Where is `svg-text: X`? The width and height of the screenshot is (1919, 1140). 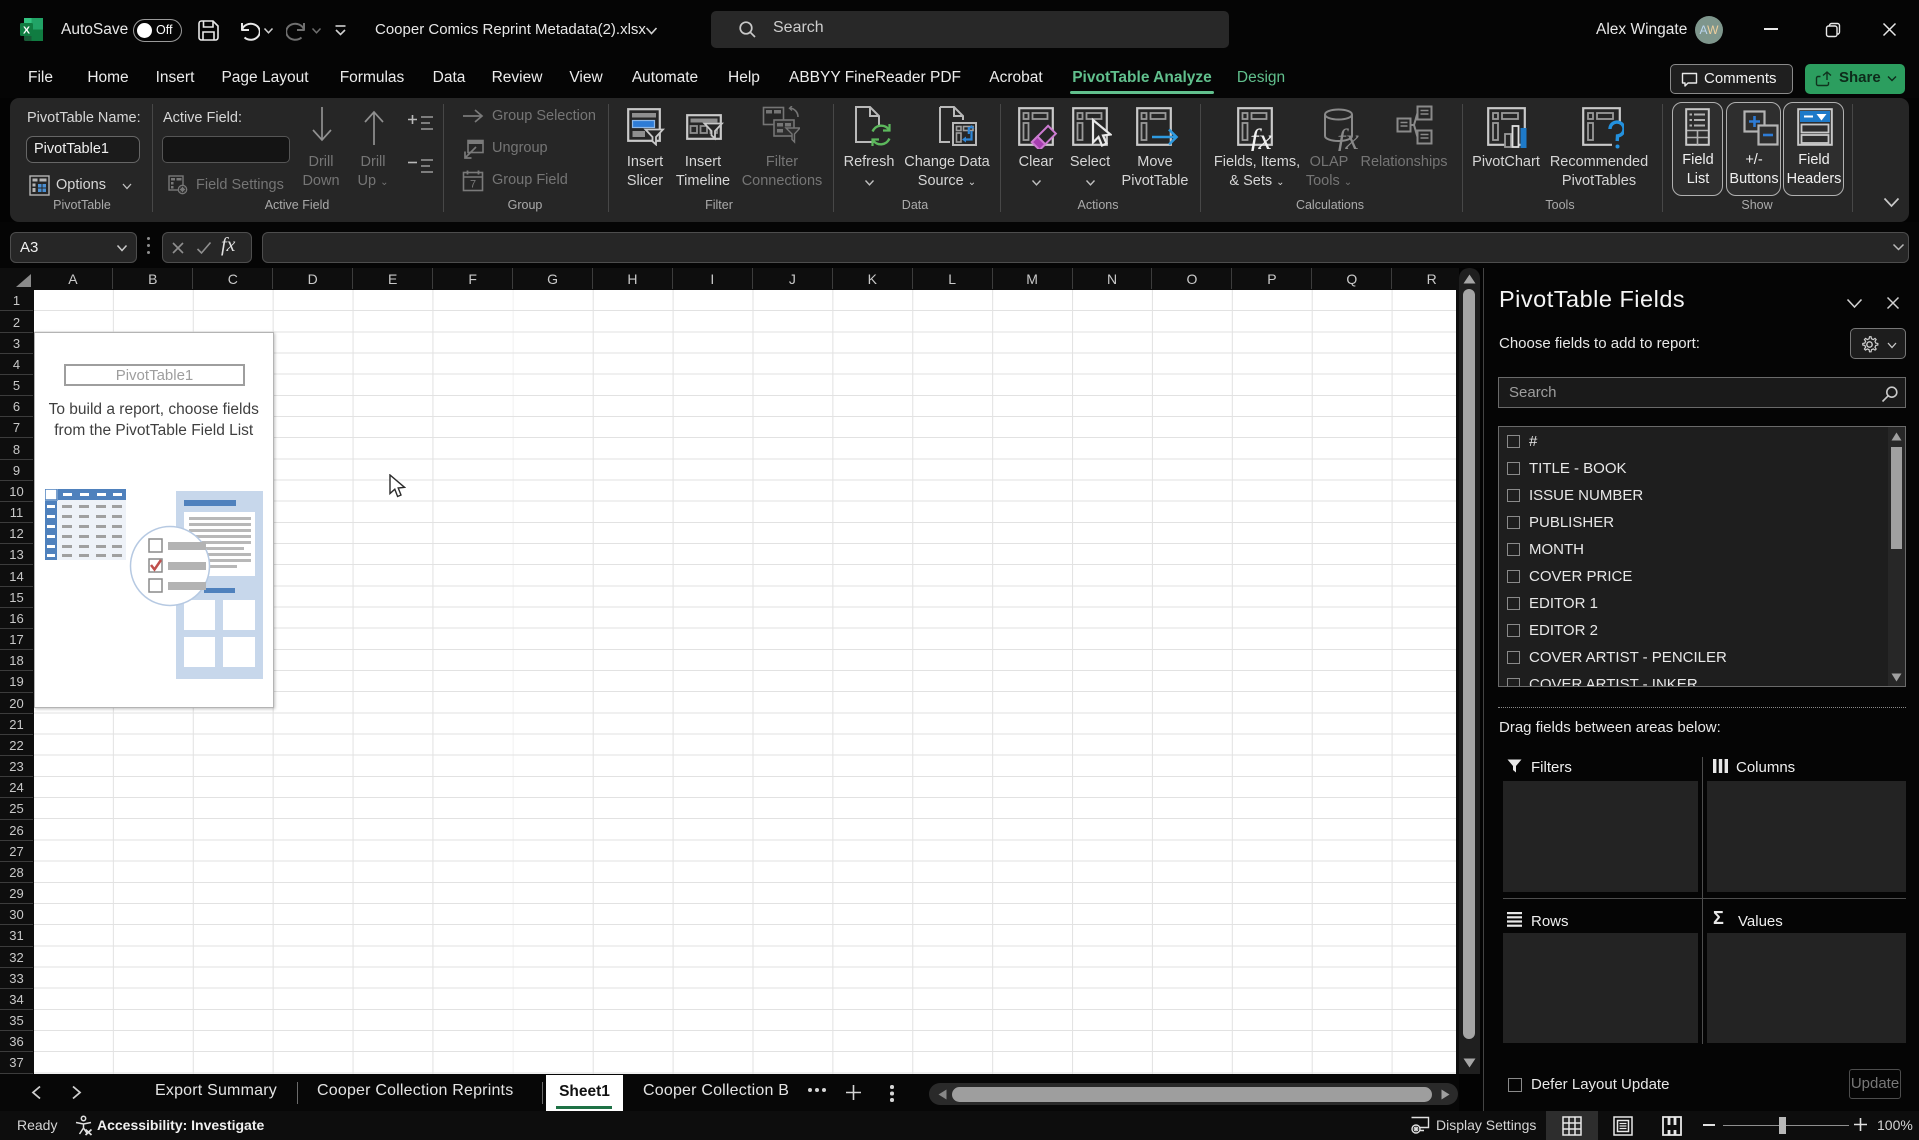 svg-text: X is located at coordinates (26, 31).